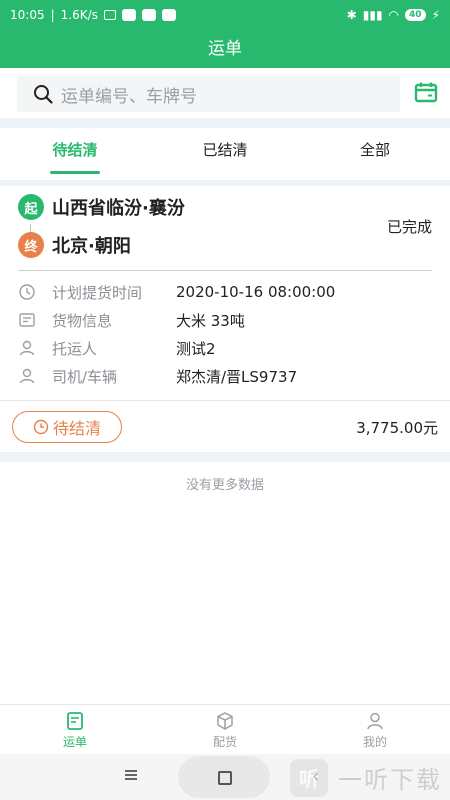 The image size is (450, 800). What do you see at coordinates (309, 777) in the screenshot?
I see `watermark-logo: 听` at bounding box center [309, 777].